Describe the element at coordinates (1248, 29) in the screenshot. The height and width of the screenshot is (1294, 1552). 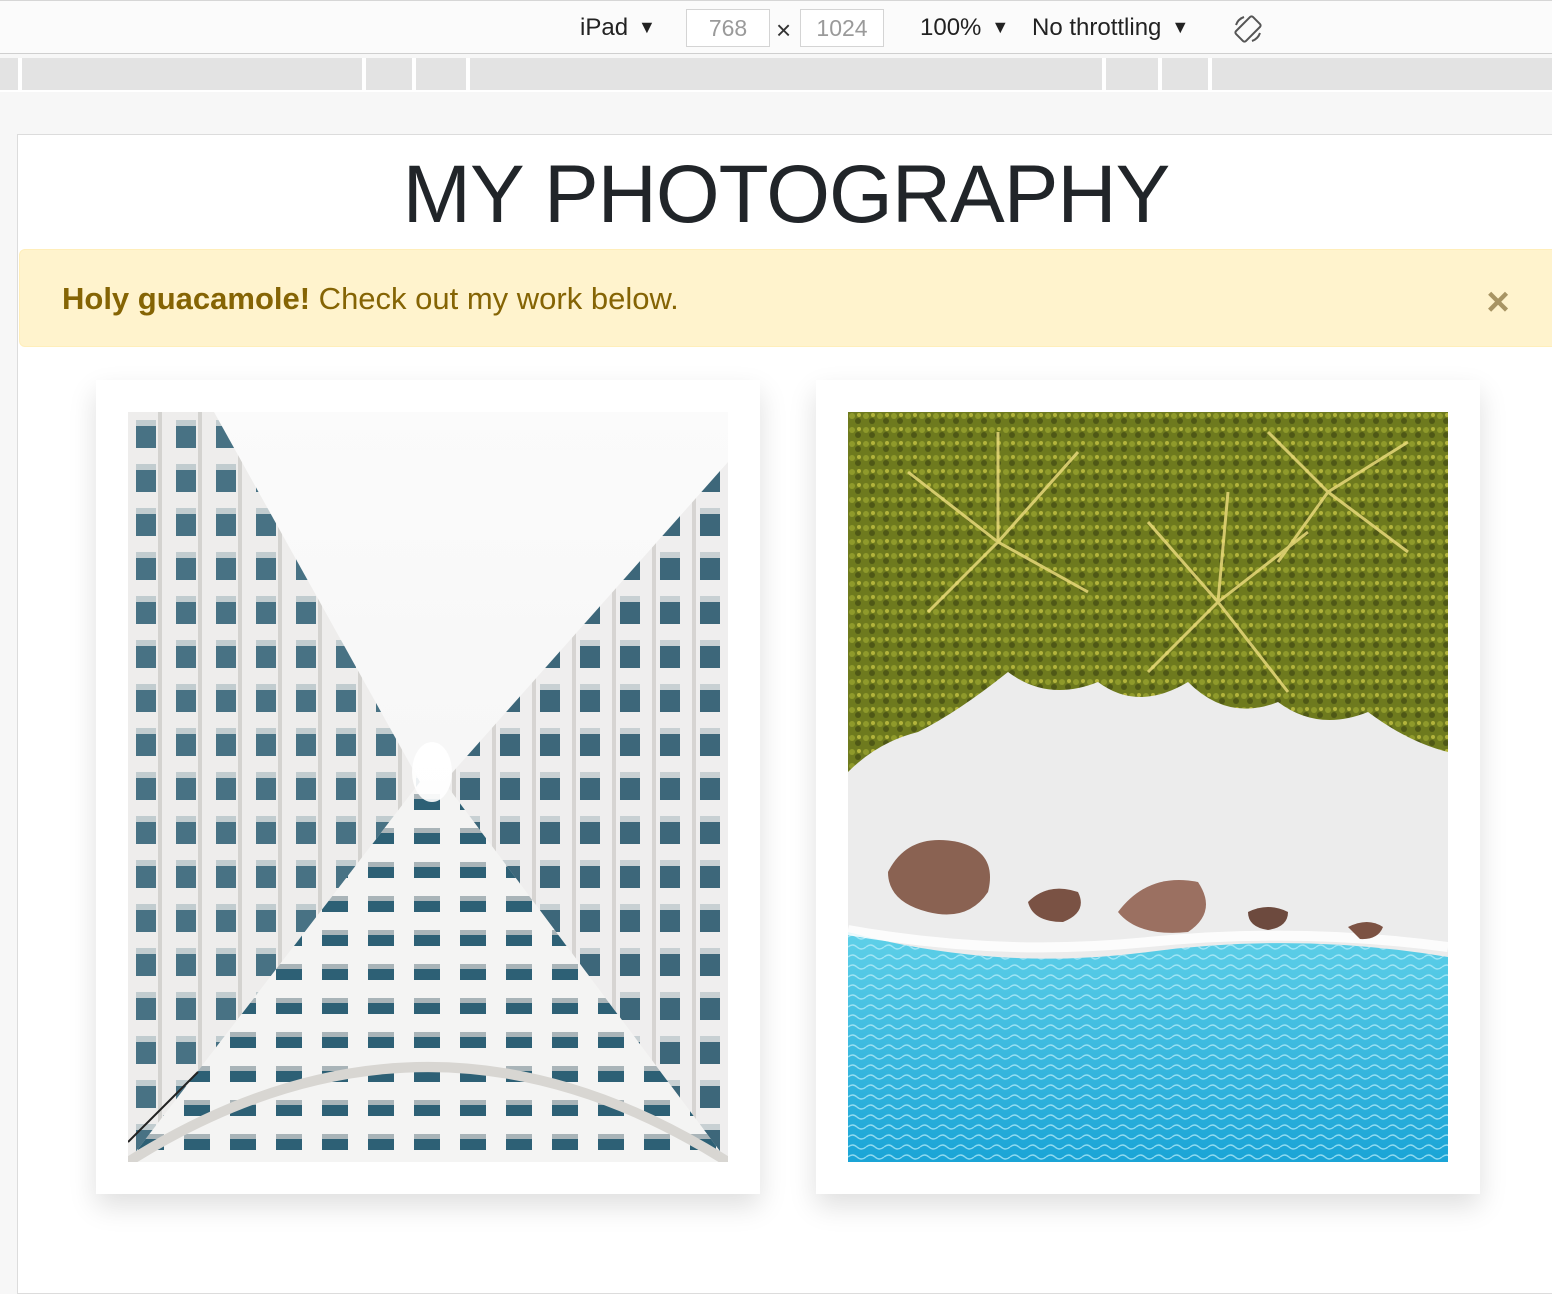
I see `rotate-icon` at that location.